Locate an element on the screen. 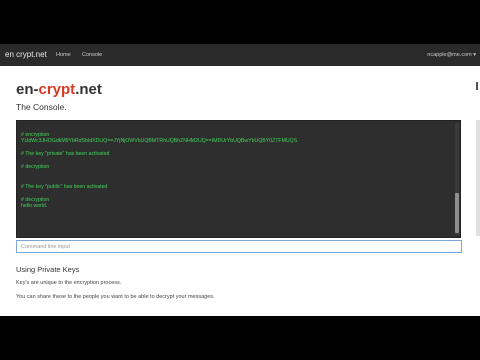 The image size is (480, 360). title-part-crypt: crypt is located at coordinates (57, 89).